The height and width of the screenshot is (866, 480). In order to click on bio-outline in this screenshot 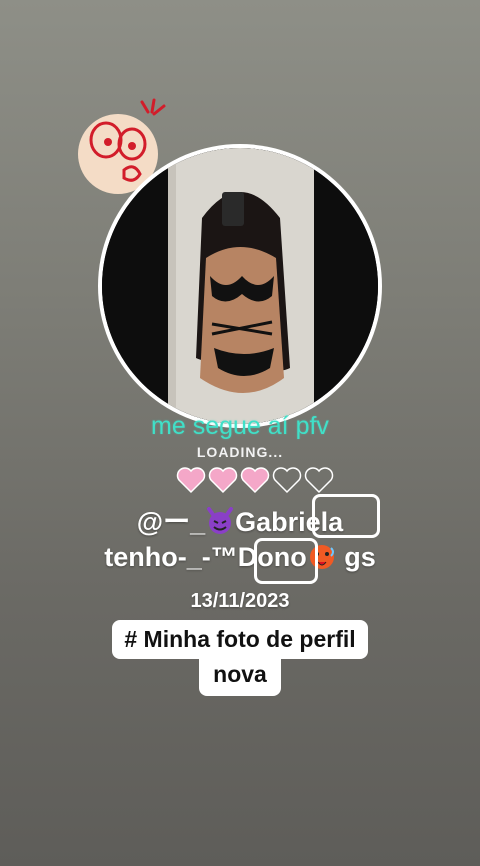, I will do `click(286, 561)`.